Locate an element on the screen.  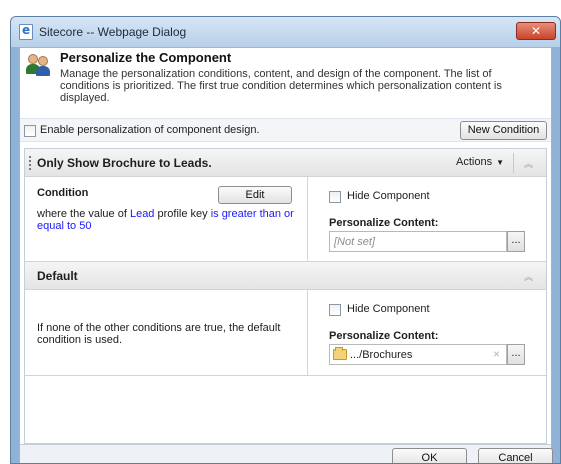
dropdown-arrow-icon: ▼ is located at coordinates (500, 162).